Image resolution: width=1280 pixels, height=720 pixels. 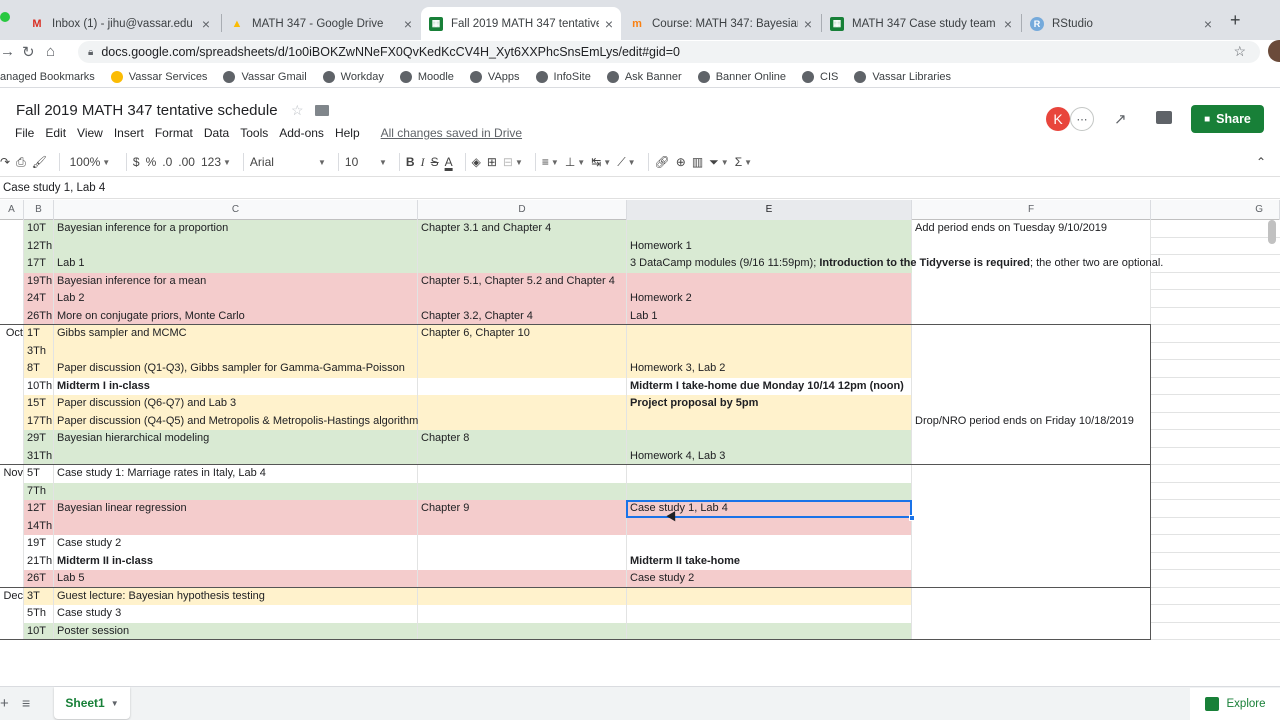 I want to click on text-color-button: A, so click(x=449, y=162).